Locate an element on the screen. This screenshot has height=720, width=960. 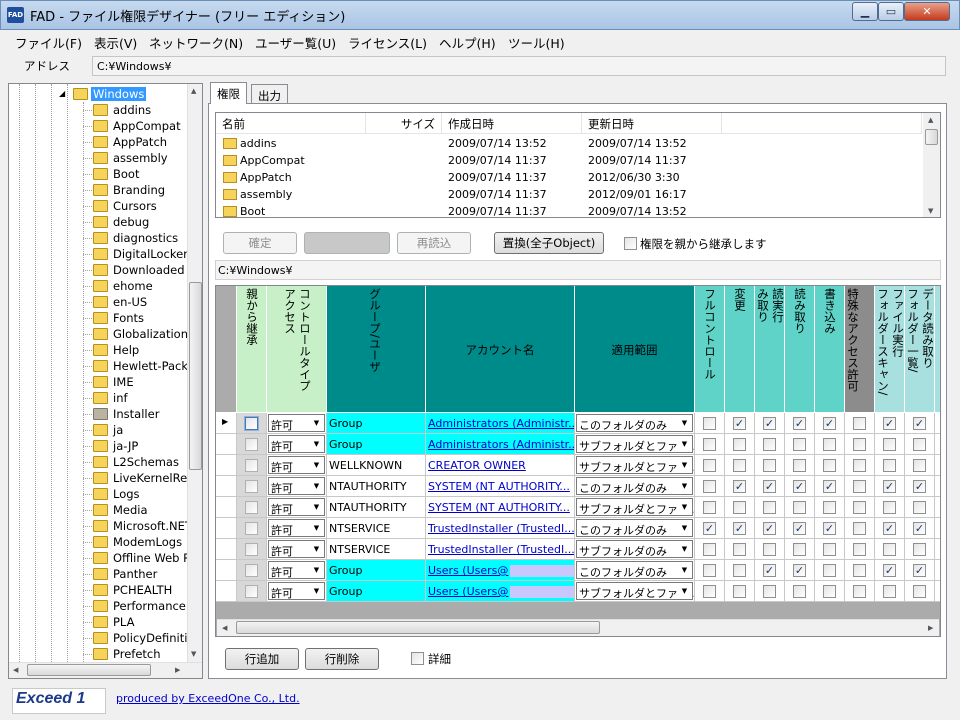
perm-cell-read is located at coordinates (800, 465).